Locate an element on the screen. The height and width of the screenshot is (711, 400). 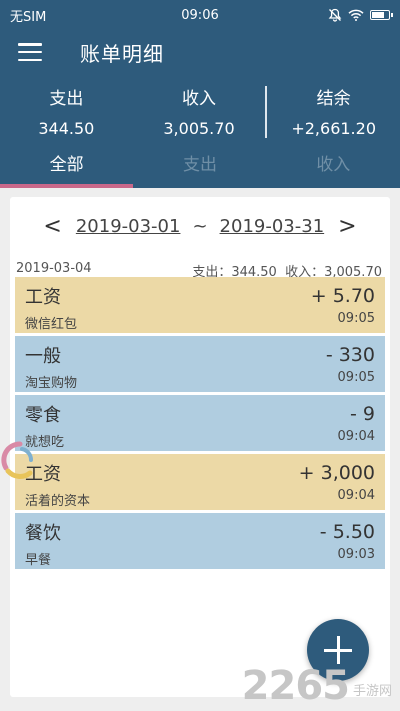
watermark-logo: 2265 手游网 is located at coordinates (317, 686).